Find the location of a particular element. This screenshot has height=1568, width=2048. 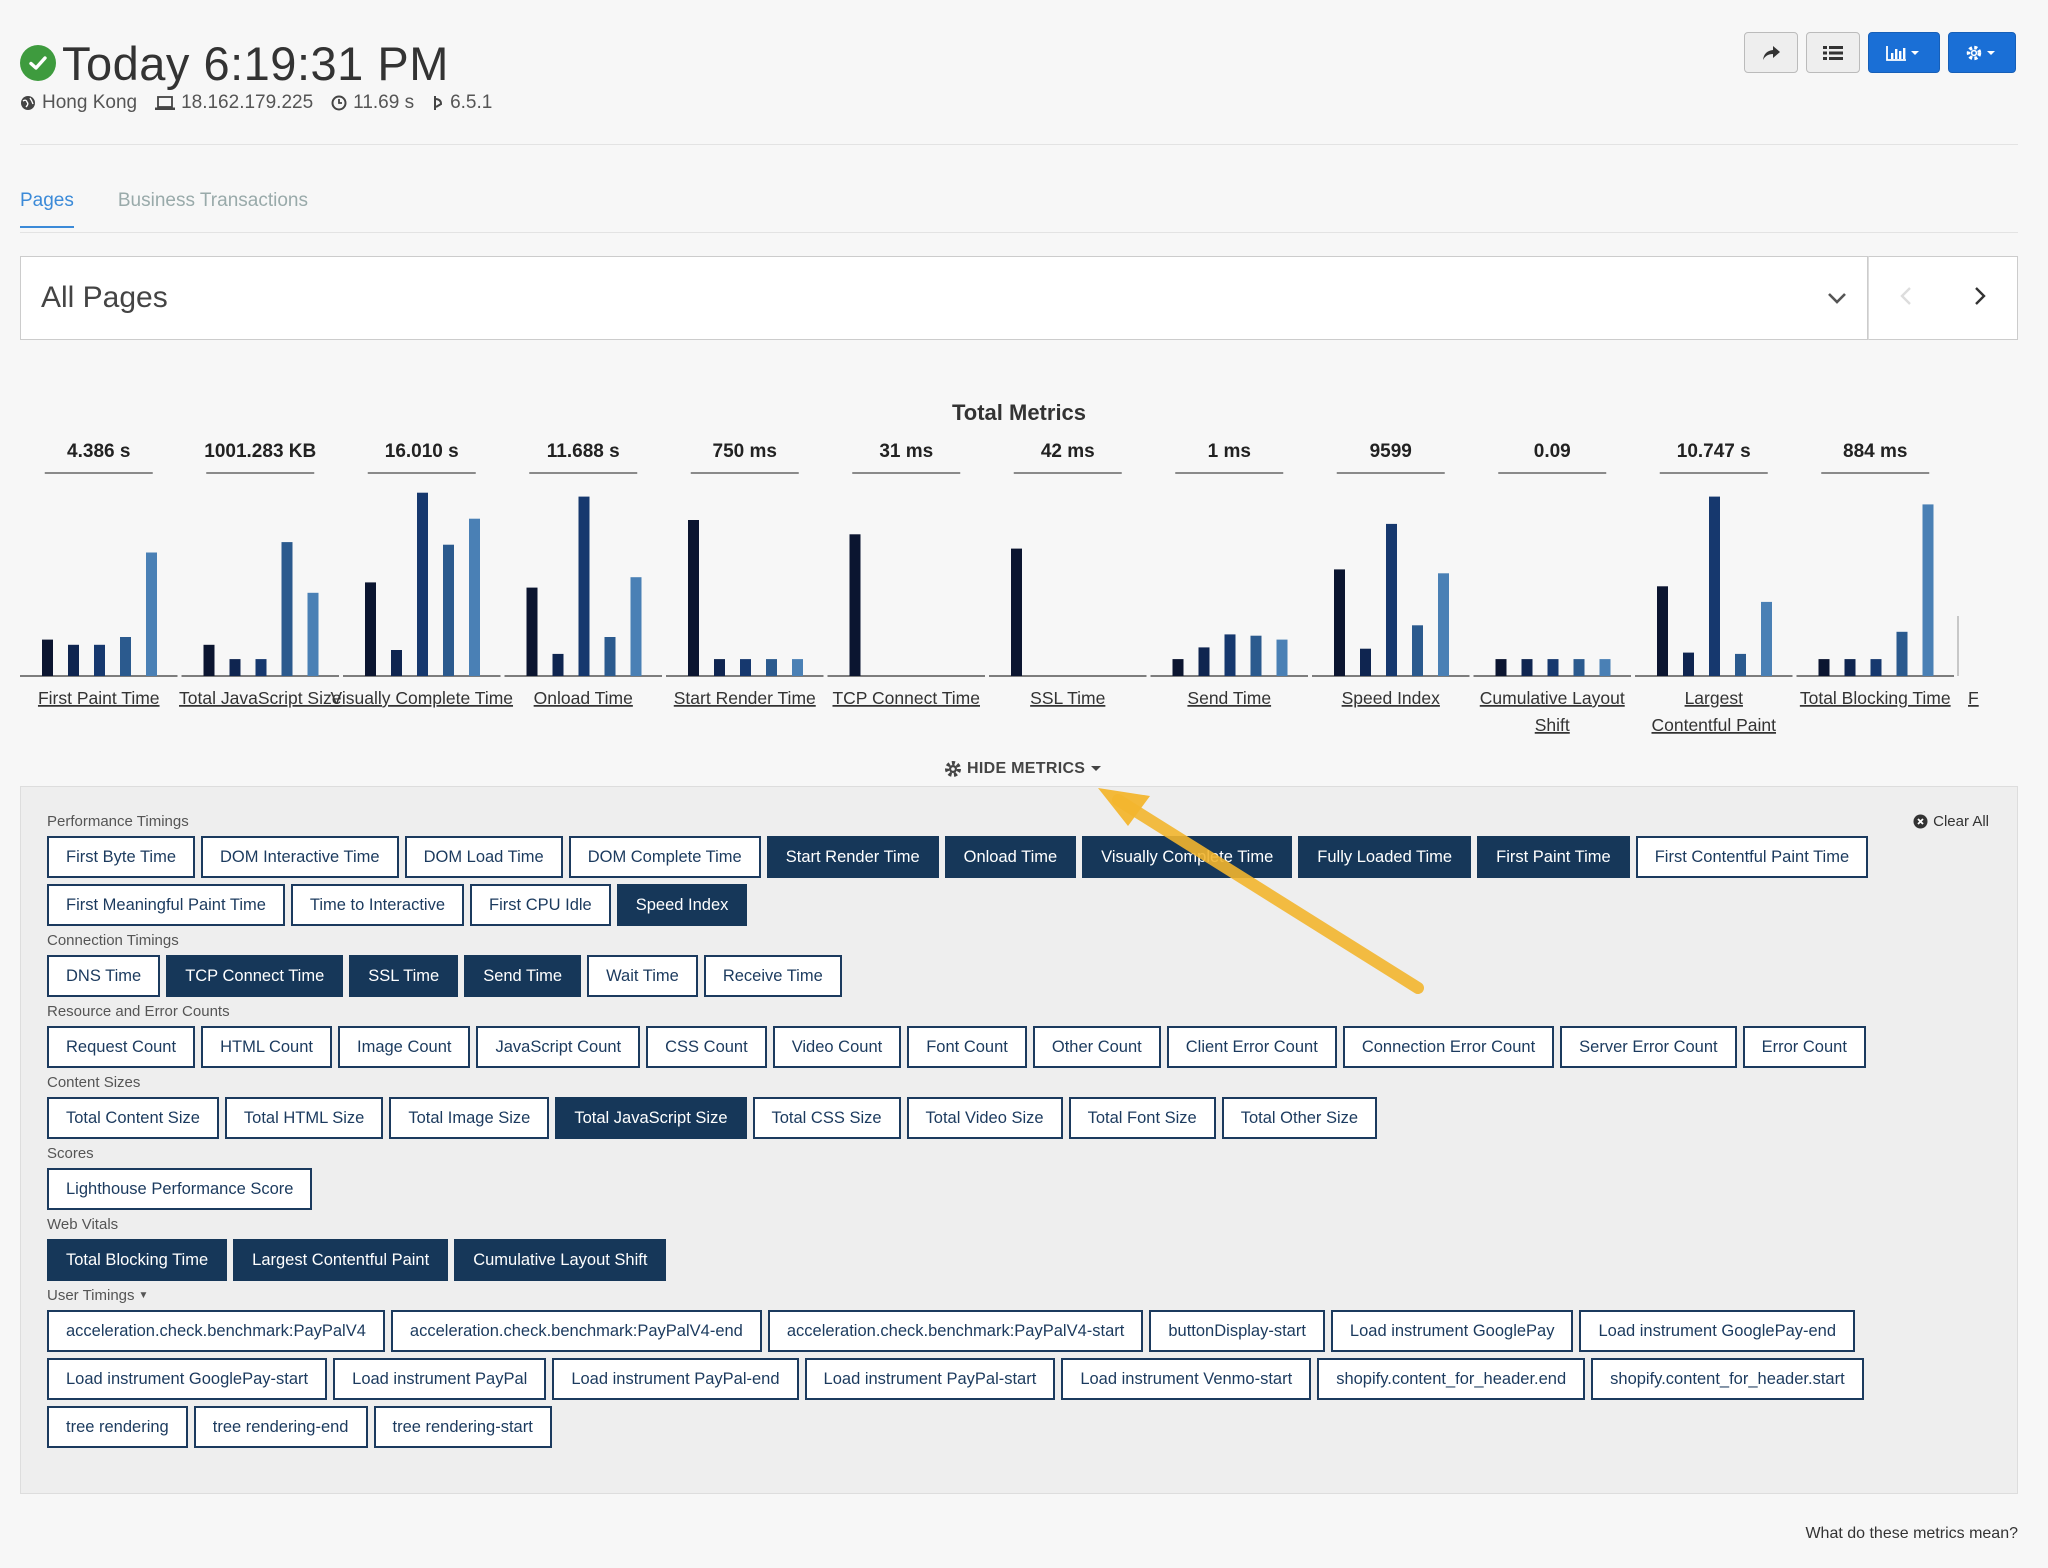

metric-toggle-connection-error-count: Connection Error Count is located at coordinates (1448, 1047).